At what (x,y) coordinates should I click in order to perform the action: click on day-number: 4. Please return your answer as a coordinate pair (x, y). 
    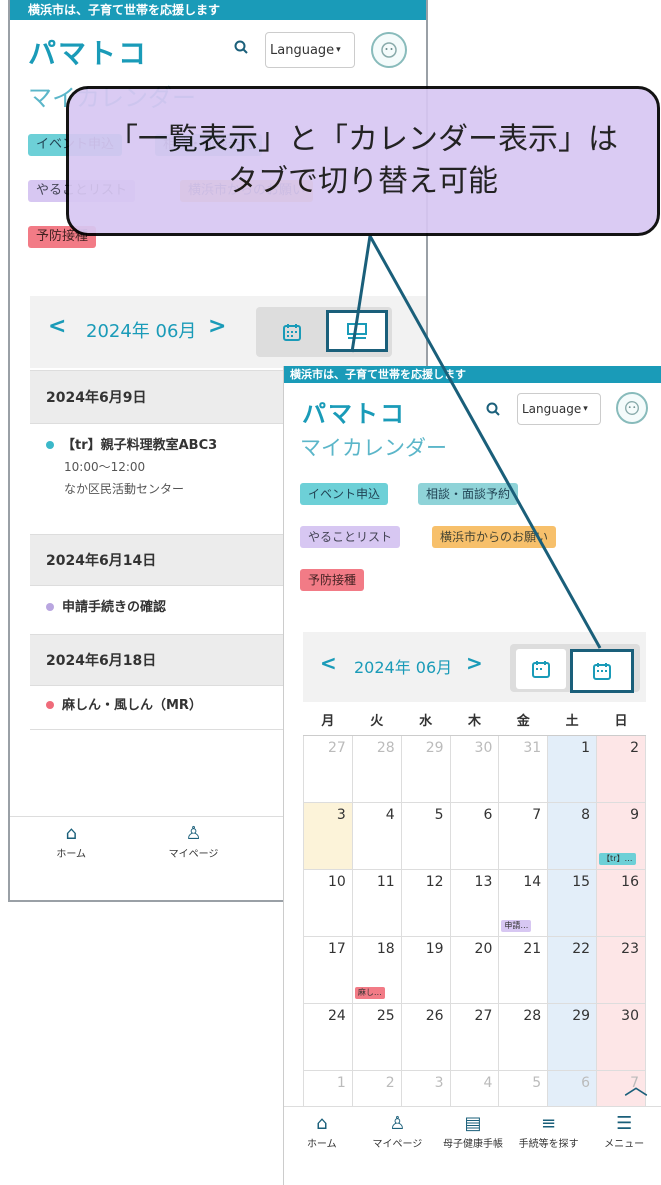
    Looking at the image, I should click on (390, 815).